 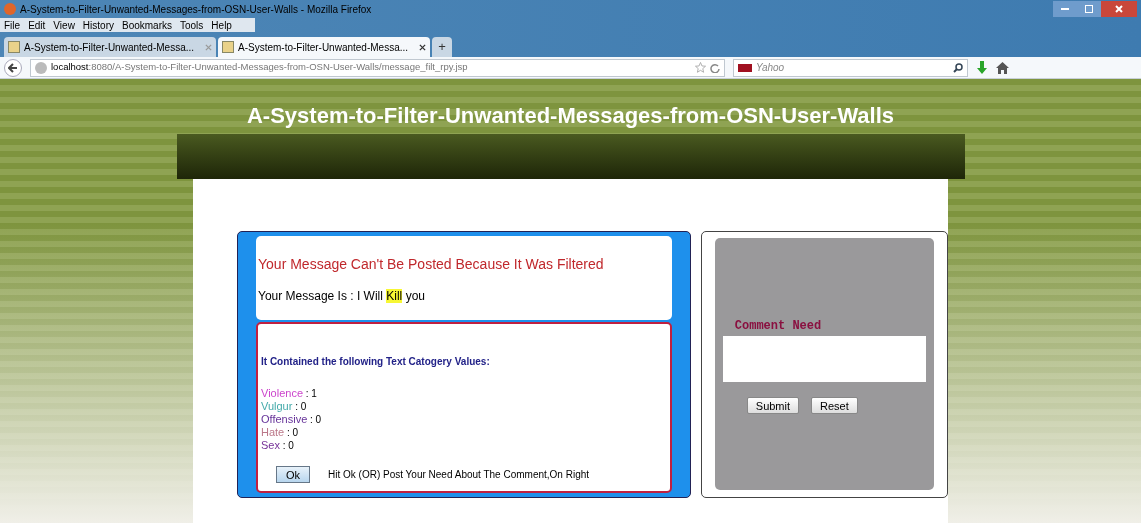 What do you see at coordinates (958, 67) in the screenshot?
I see `search-icon` at bounding box center [958, 67].